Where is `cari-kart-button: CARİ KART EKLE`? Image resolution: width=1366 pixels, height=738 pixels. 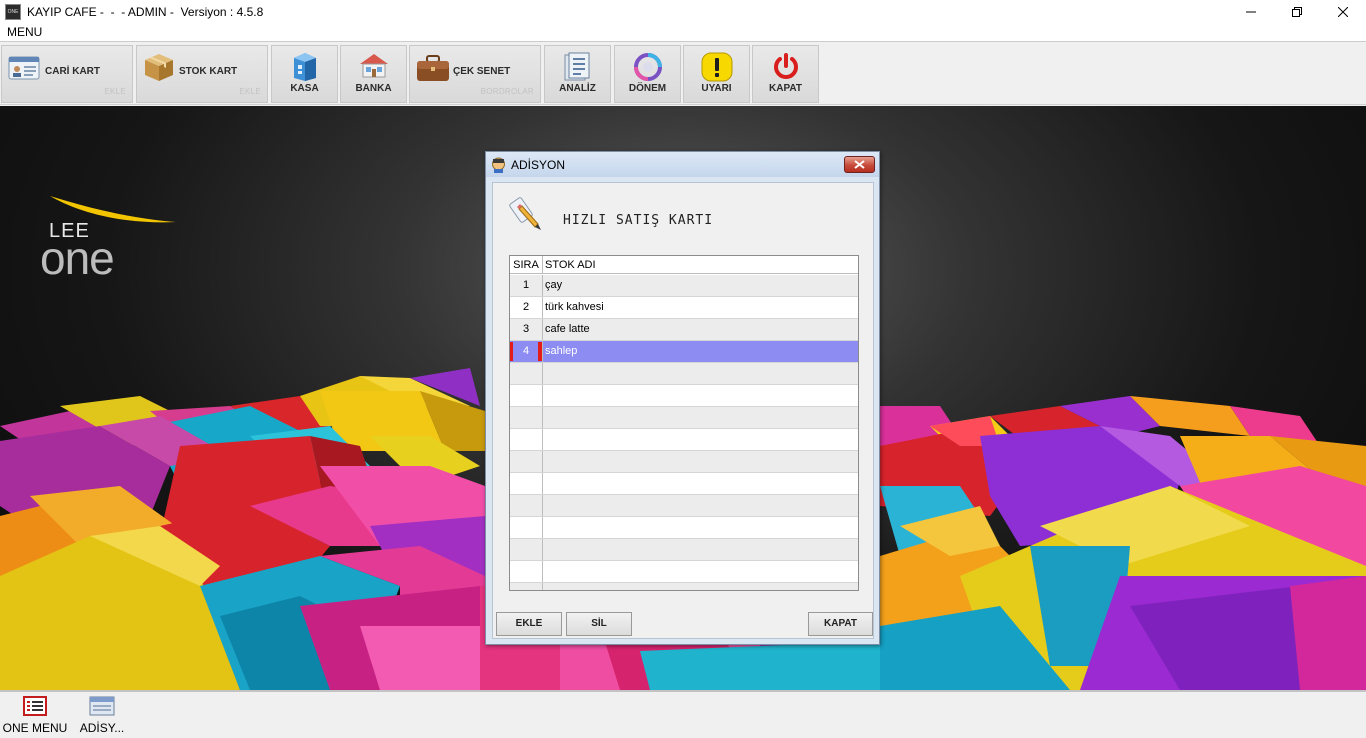
cari-kart-button: CARİ KART EKLE is located at coordinates (67, 74).